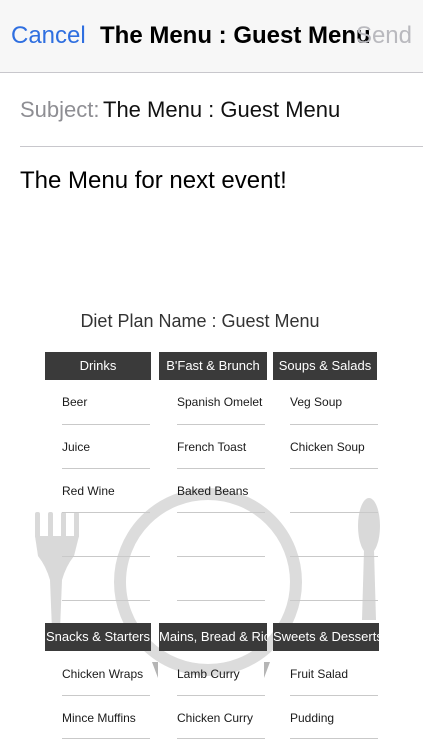 This screenshot has width=423, height=750. I want to click on diet-plan-title: Diet Plan Name : Guest Menu, so click(200, 321).